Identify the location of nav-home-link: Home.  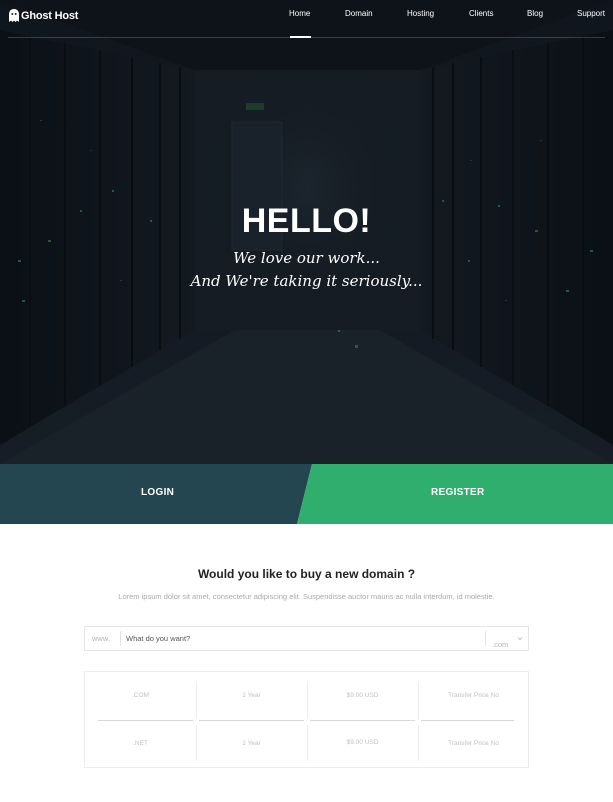
(299, 13).